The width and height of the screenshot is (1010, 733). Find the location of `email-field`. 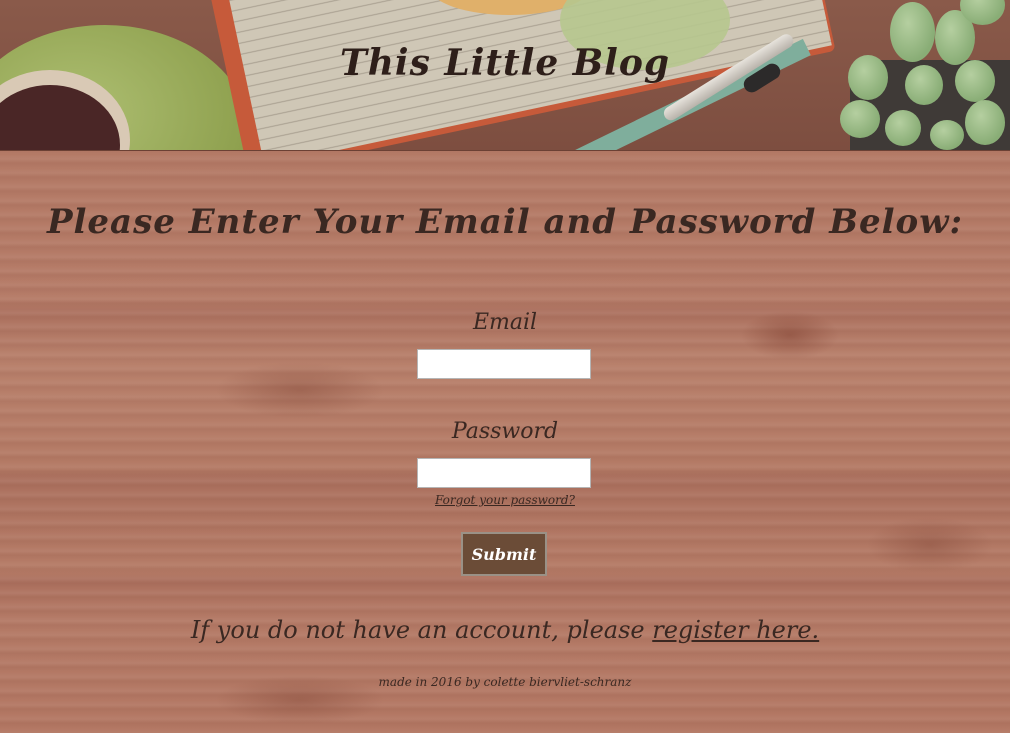

email-field is located at coordinates (504, 364).